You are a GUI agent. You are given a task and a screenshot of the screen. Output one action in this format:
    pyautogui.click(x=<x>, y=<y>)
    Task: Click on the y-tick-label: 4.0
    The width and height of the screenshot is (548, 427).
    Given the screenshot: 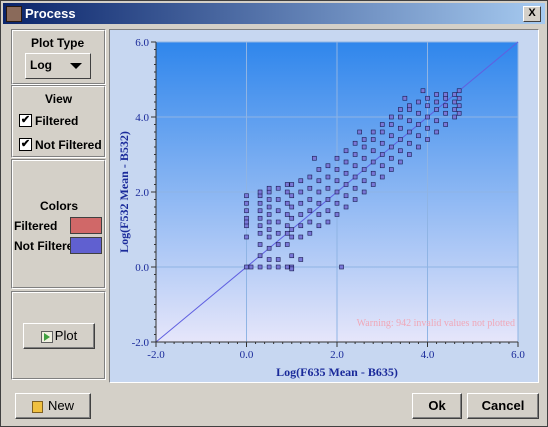 What is the action you would take?
    pyautogui.click(x=142, y=118)
    